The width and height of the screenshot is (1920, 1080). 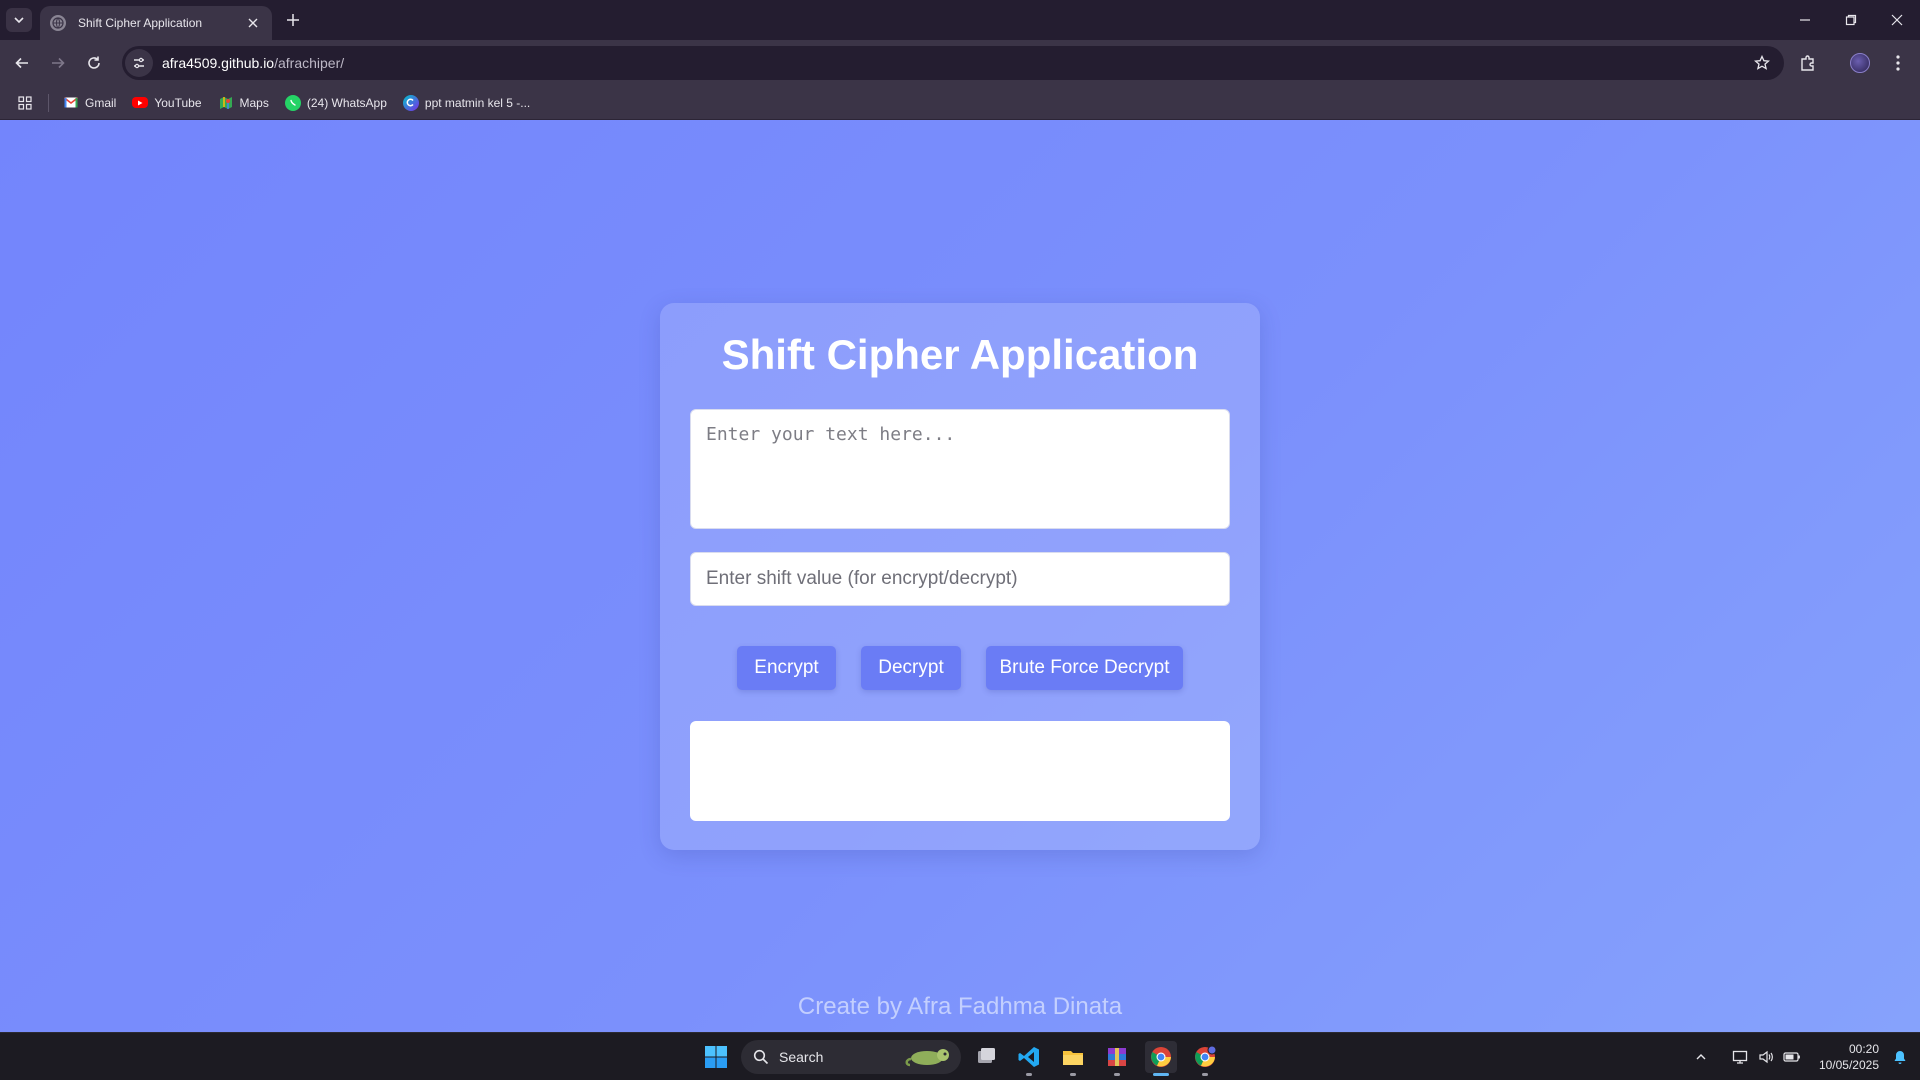 What do you see at coordinates (801, 1057) in the screenshot?
I see `search-label: Search` at bounding box center [801, 1057].